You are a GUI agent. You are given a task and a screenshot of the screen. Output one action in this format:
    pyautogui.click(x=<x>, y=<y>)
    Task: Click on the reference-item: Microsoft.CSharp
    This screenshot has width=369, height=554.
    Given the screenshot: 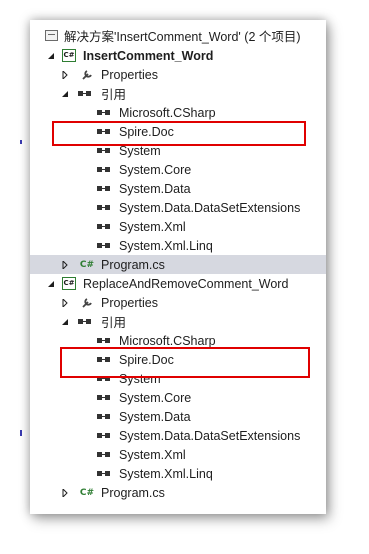 What is the action you would take?
    pyautogui.click(x=178, y=112)
    